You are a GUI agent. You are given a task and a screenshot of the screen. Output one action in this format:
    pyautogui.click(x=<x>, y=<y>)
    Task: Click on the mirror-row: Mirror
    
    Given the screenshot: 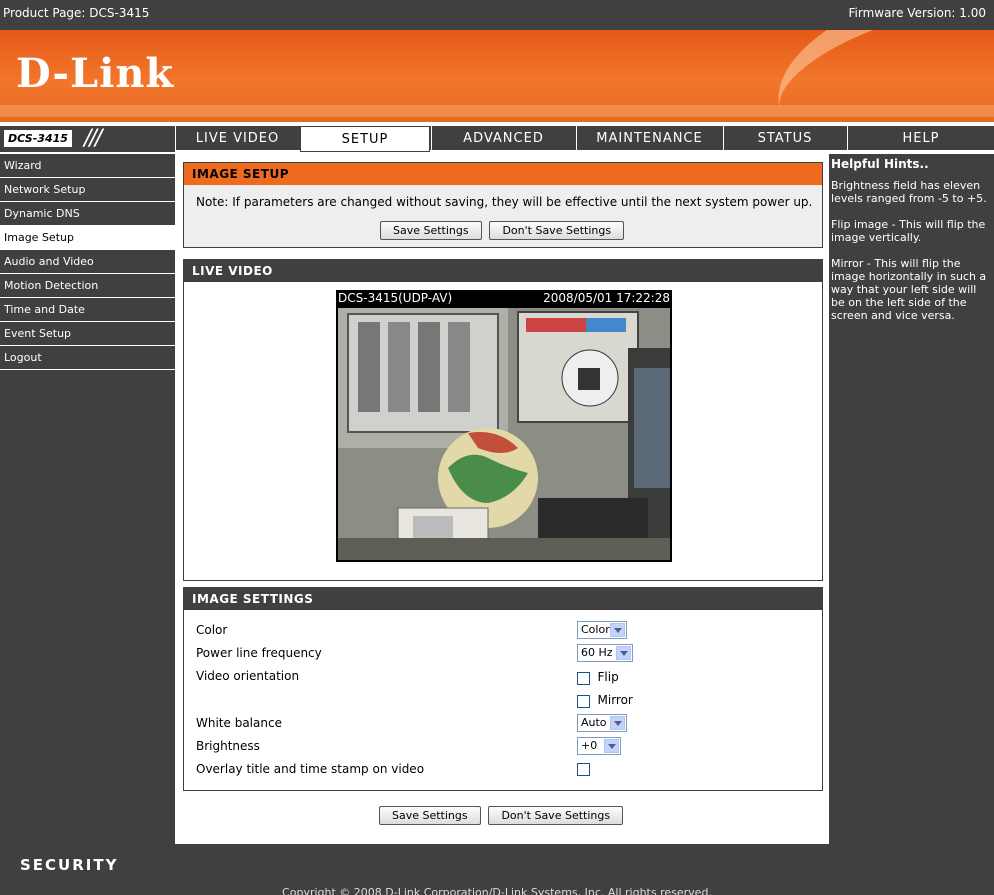 What is the action you would take?
    pyautogui.click(x=605, y=700)
    